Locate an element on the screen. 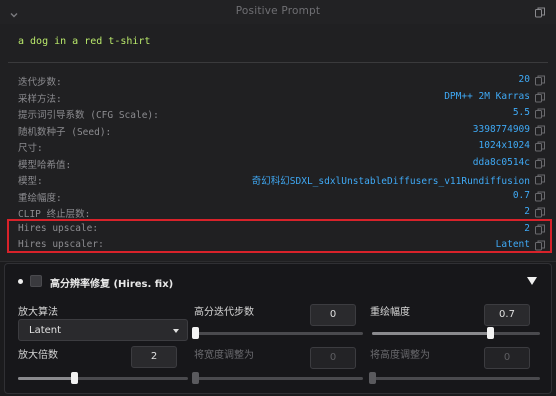 This screenshot has height=396, width=556. resize-height-label: 将高度调整为 is located at coordinates (400, 355).